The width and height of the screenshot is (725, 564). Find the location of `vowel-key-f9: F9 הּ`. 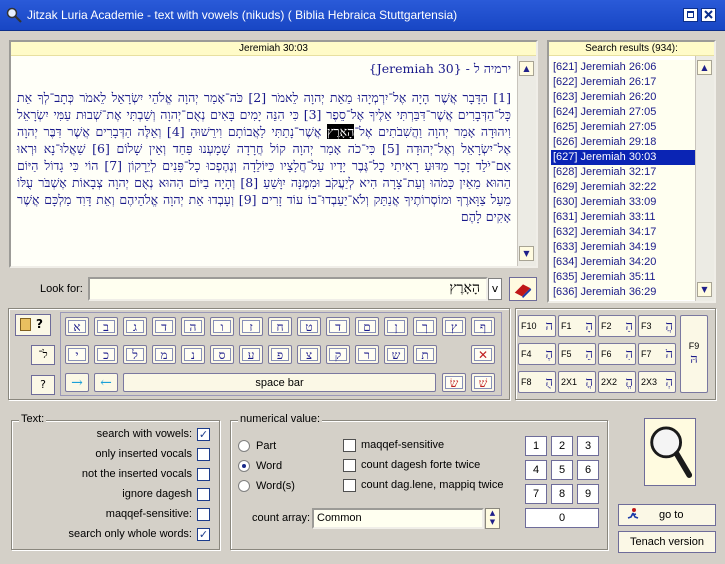

vowel-key-f9: F9 הּ is located at coordinates (694, 354).